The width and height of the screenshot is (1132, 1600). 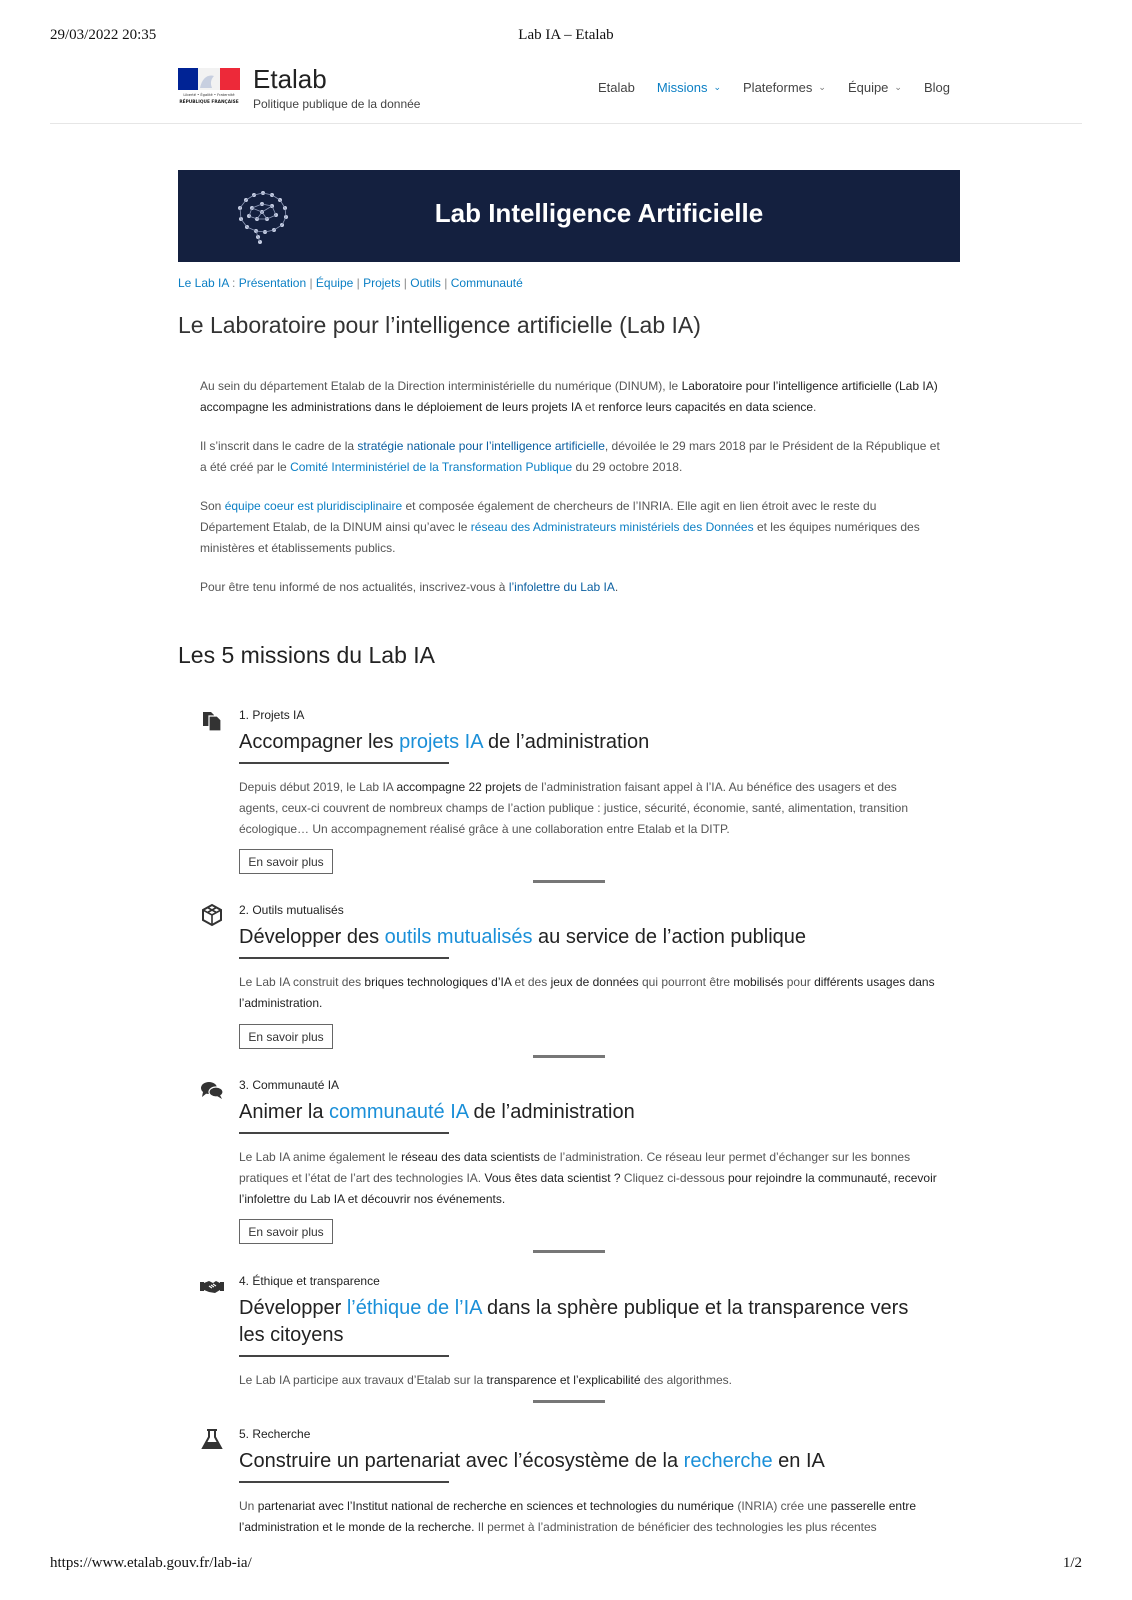 What do you see at coordinates (290, 79) in the screenshot?
I see `site-name: Etalab` at bounding box center [290, 79].